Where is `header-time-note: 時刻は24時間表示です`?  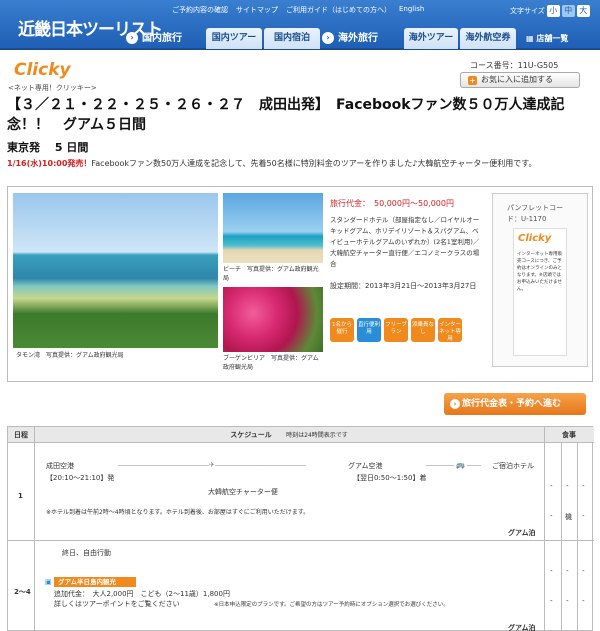 header-time-note: 時刻は24時間表示です is located at coordinates (317, 435).